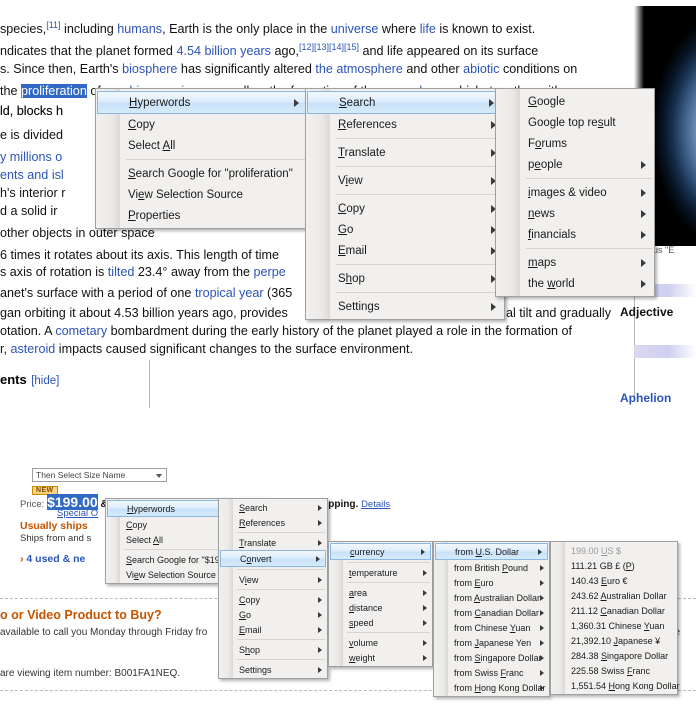 Image resolution: width=696 pixels, height=712 pixels. I want to click on citation-ref: [12][13][14][15], so click(329, 47).